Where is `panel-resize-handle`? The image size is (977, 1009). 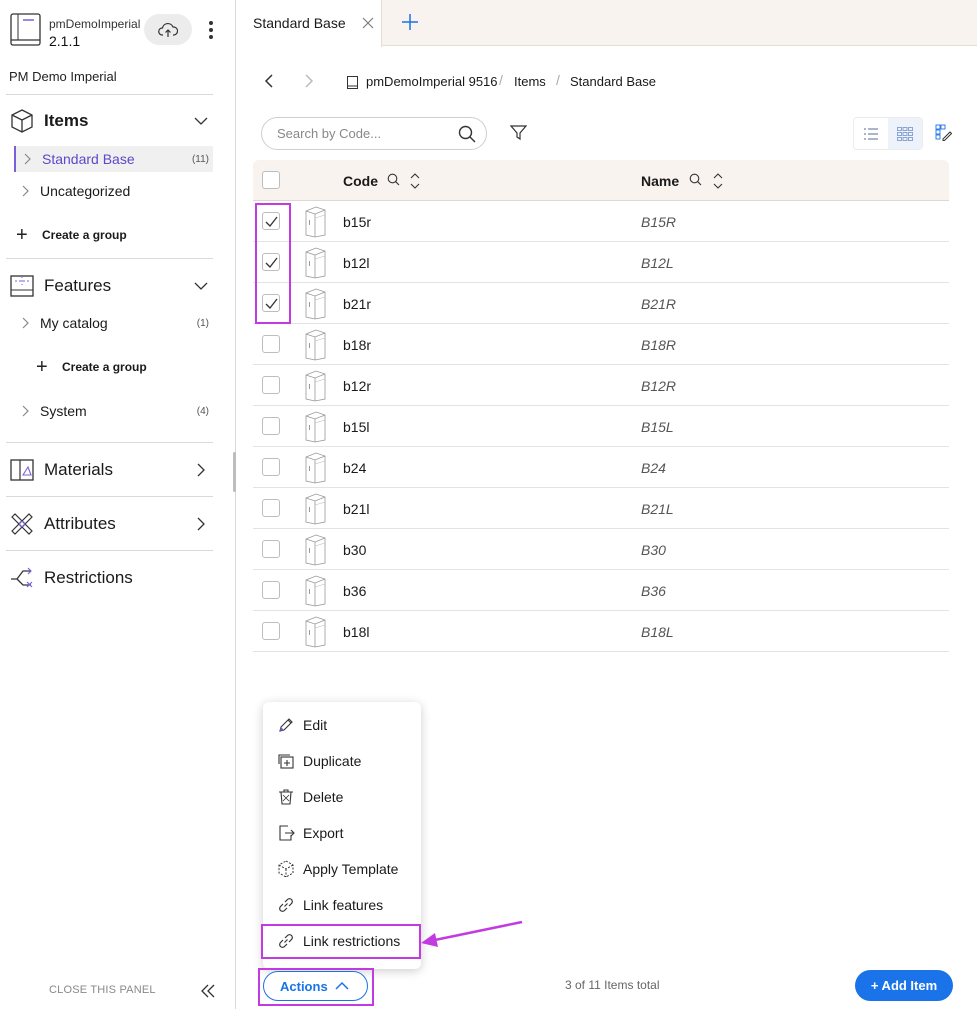 panel-resize-handle is located at coordinates (234, 472).